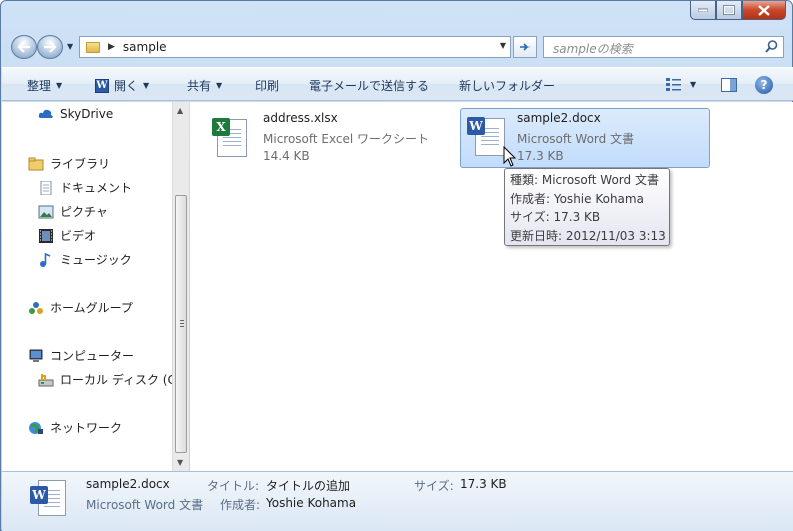 This screenshot has height=531, width=793. I want to click on email-button: 電子メールで送信する, so click(369, 85).